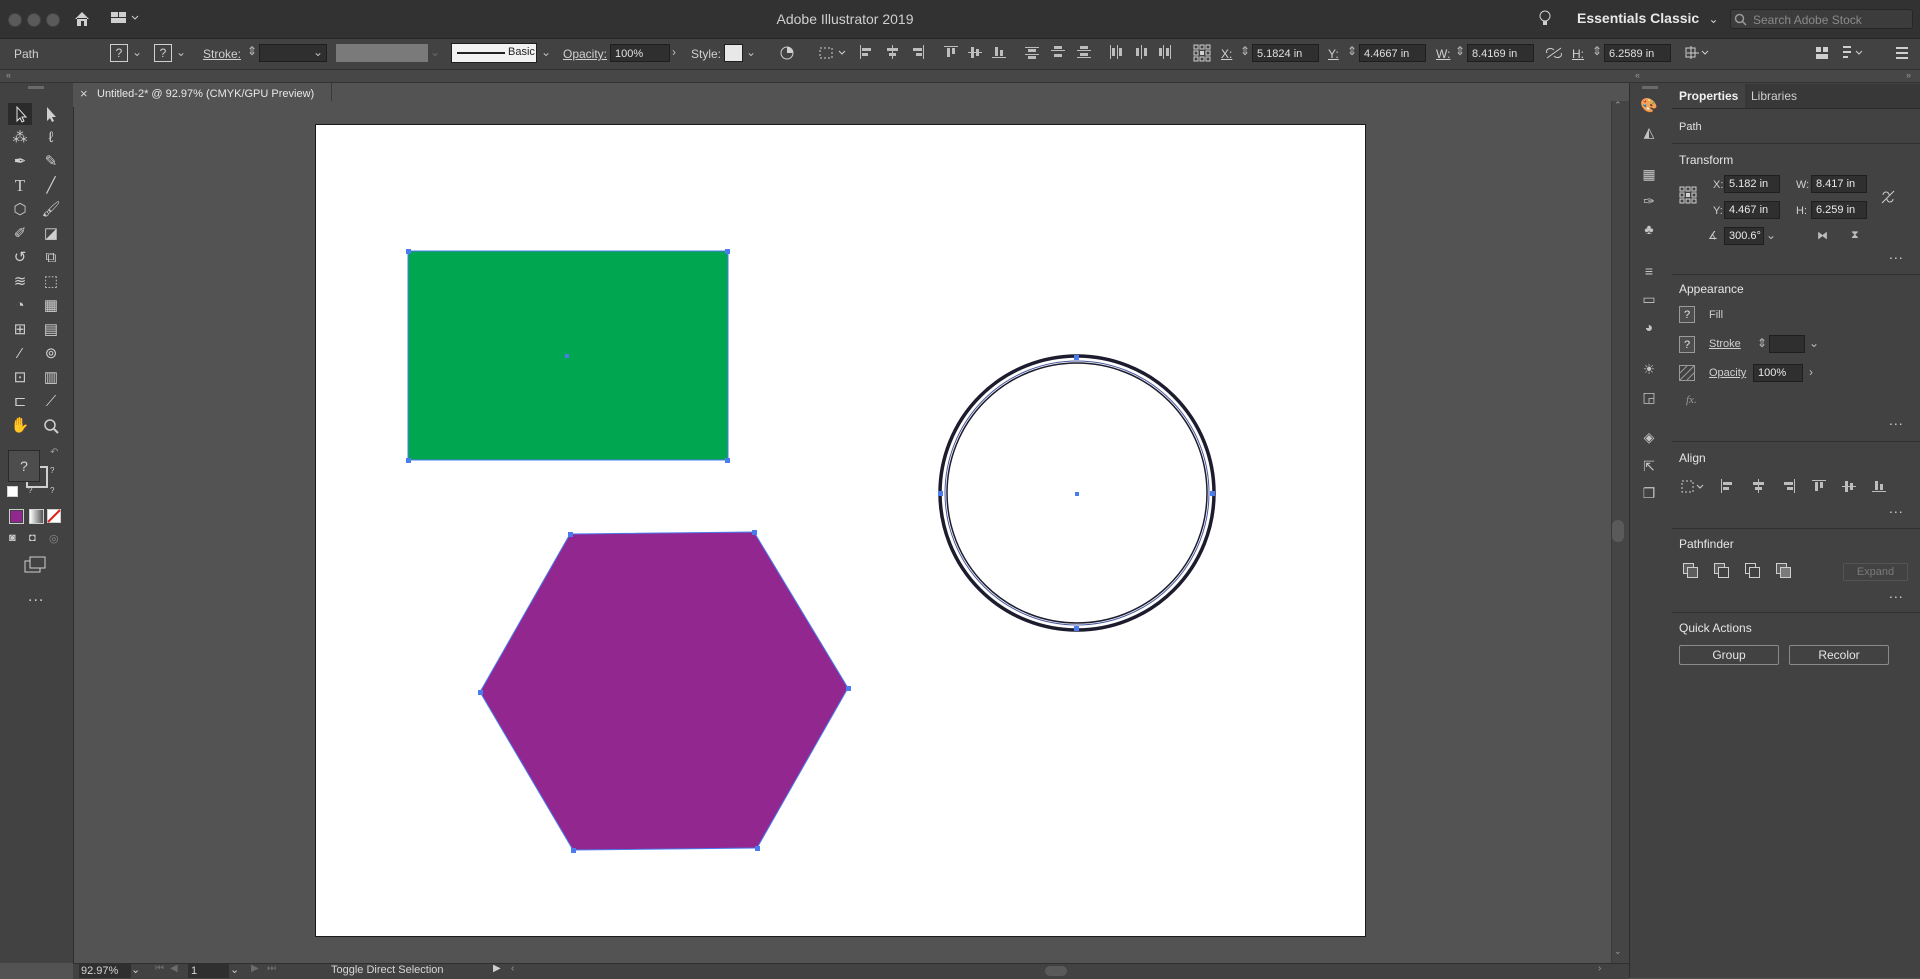 The height and width of the screenshot is (979, 1920). What do you see at coordinates (640, 53) in the screenshot?
I see `opacity-field: 100%` at bounding box center [640, 53].